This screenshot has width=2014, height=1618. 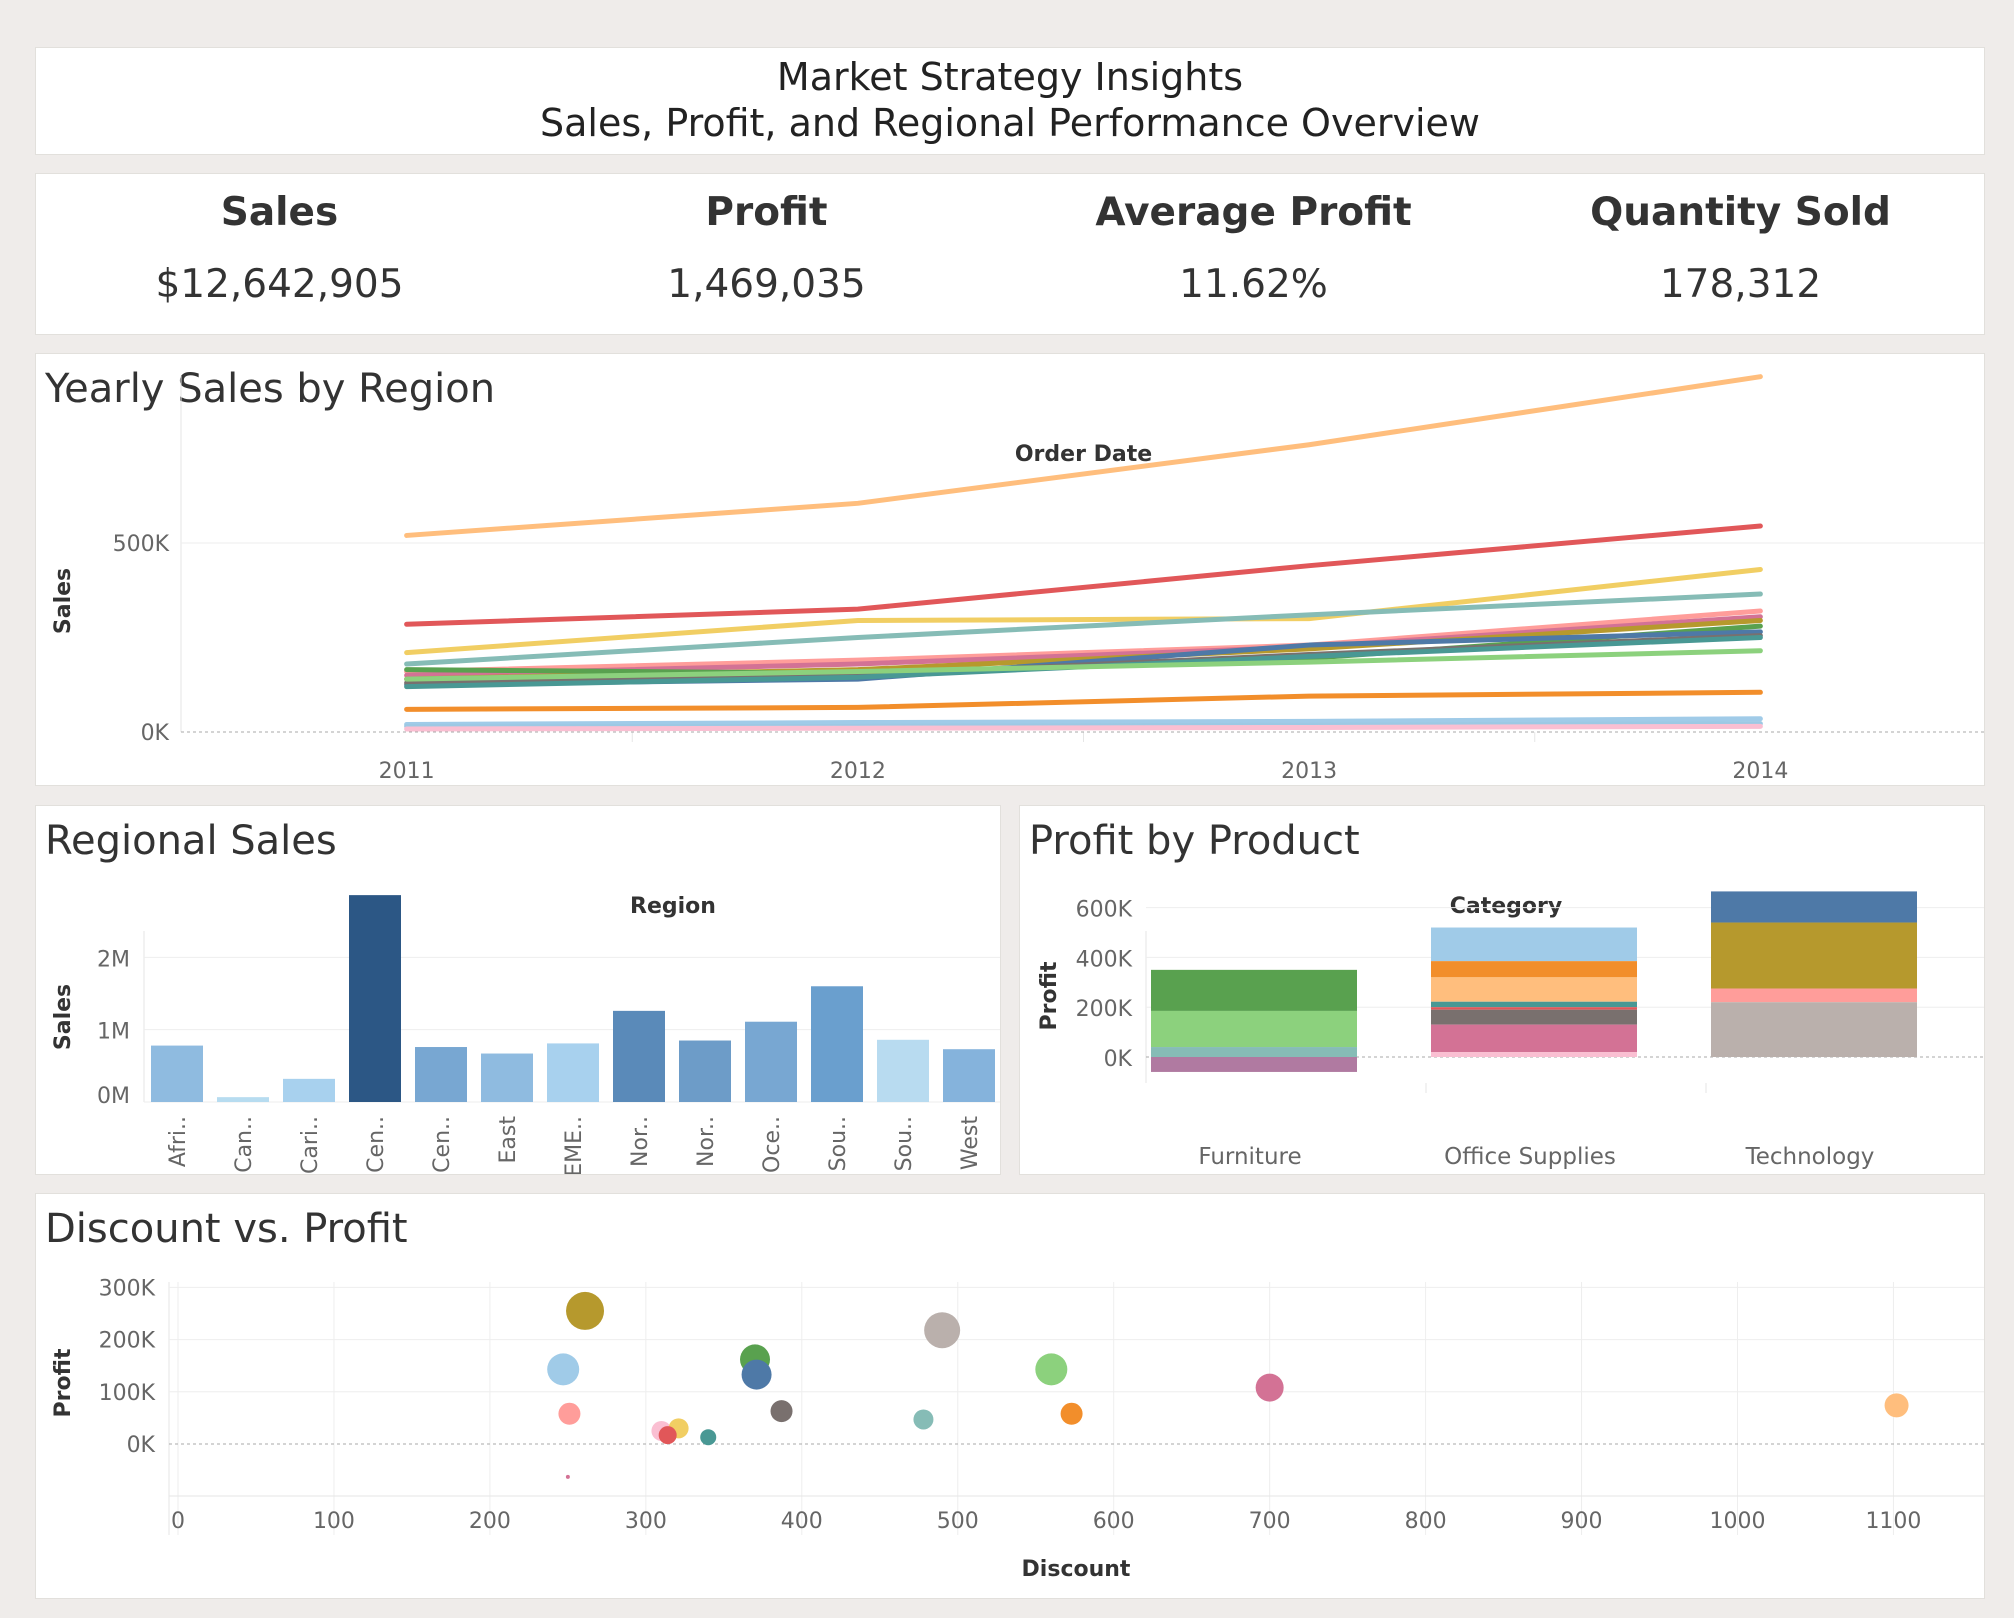 What do you see at coordinates (178, 1141) in the screenshot?
I see `x-tick-label: Afri..` at bounding box center [178, 1141].